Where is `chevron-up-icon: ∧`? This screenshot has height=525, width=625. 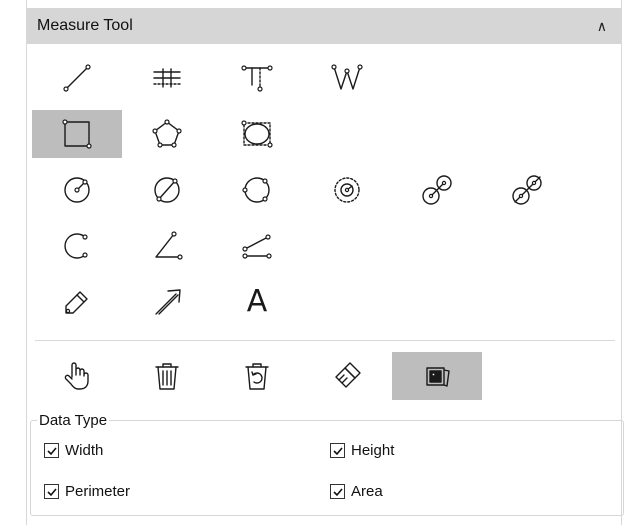
chevron-up-icon: ∧ is located at coordinates (602, 26).